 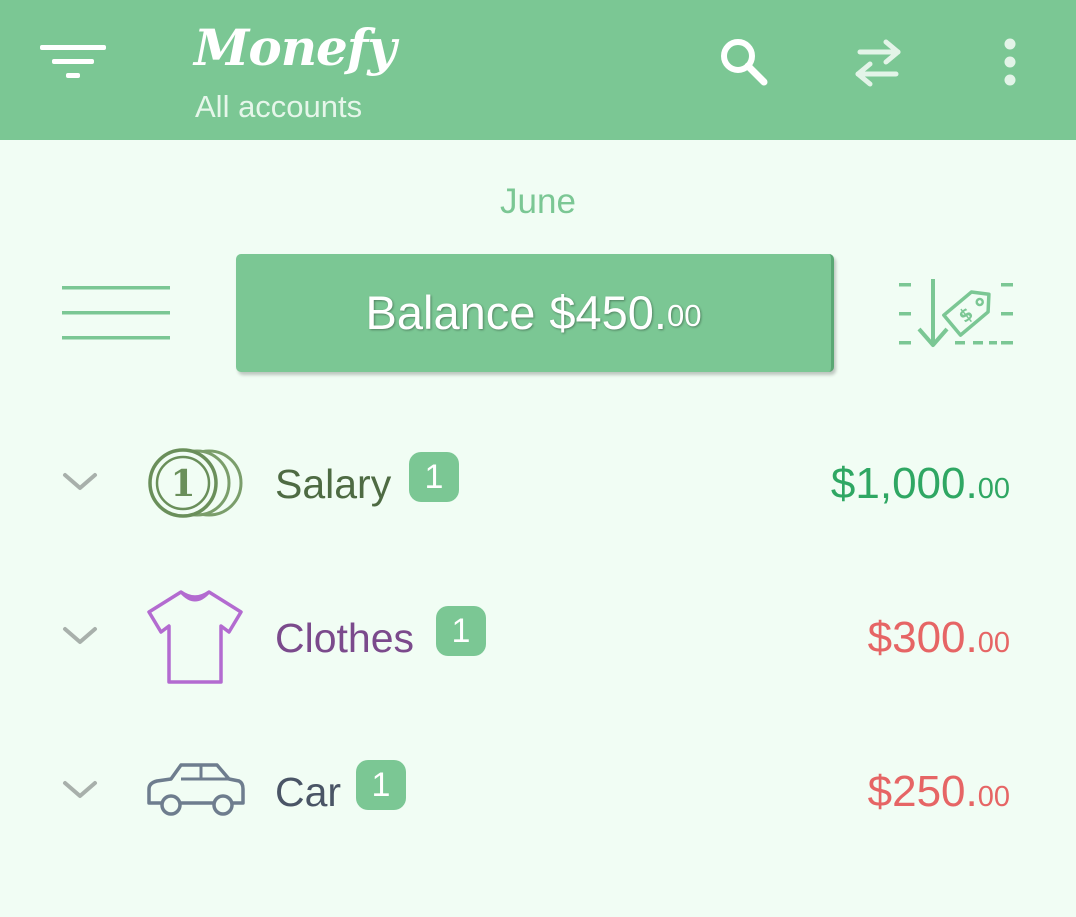 I want to click on category-name: Salary, so click(x=333, y=484).